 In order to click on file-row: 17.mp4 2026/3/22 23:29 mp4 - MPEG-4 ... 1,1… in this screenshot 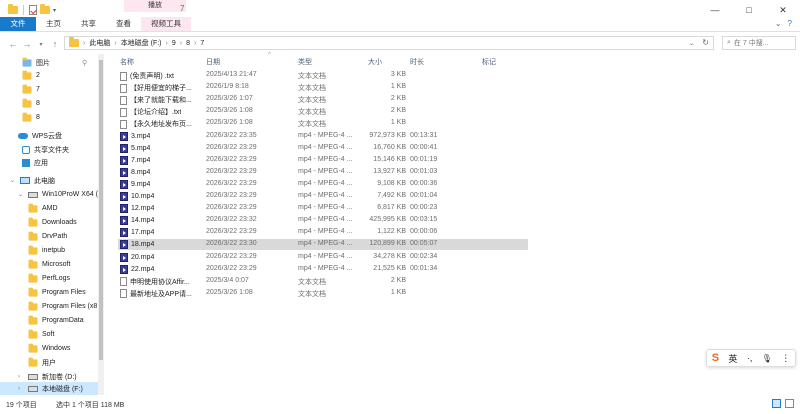, I will do `click(323, 232)`.